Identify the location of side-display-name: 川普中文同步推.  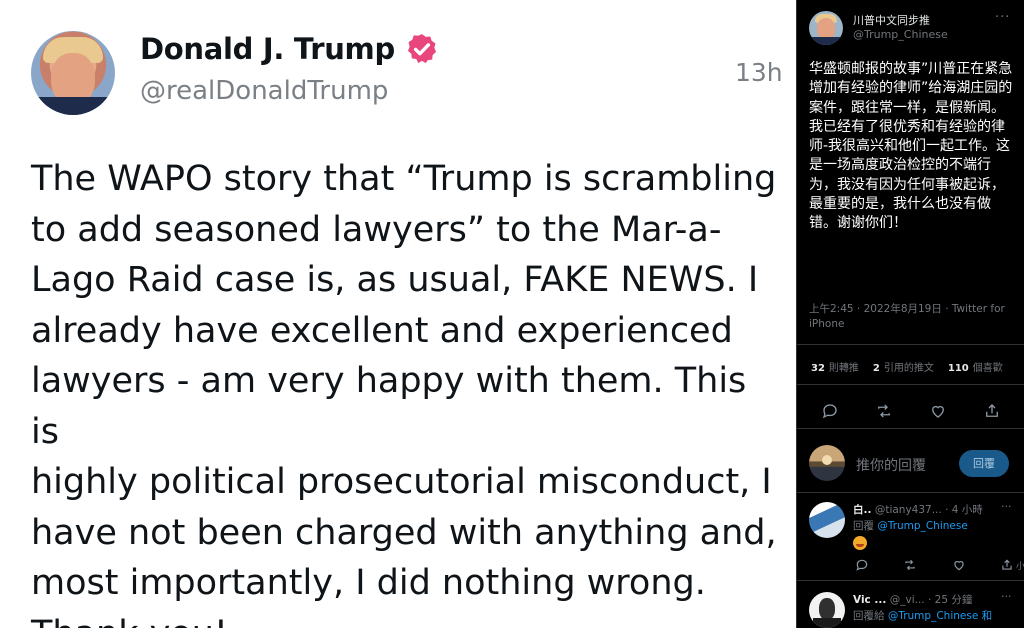
(891, 20).